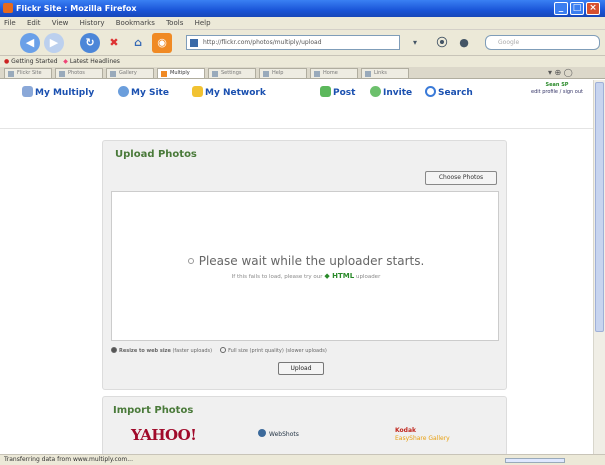  What do you see at coordinates (535, 460) in the screenshot?
I see `progress-bar` at bounding box center [535, 460].